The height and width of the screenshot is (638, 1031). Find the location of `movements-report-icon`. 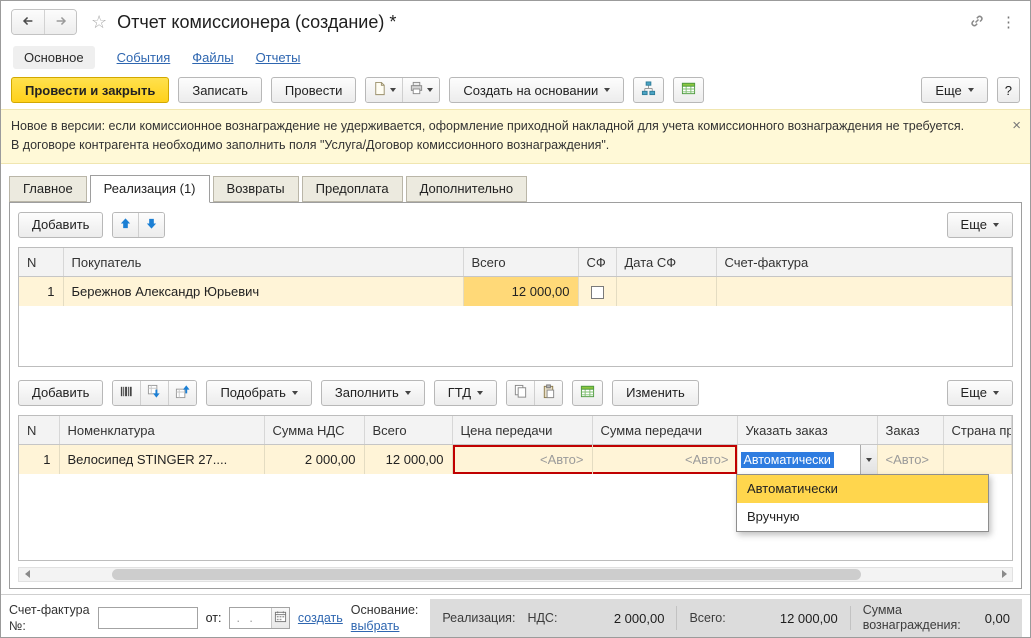

movements-report-icon is located at coordinates (688, 90).